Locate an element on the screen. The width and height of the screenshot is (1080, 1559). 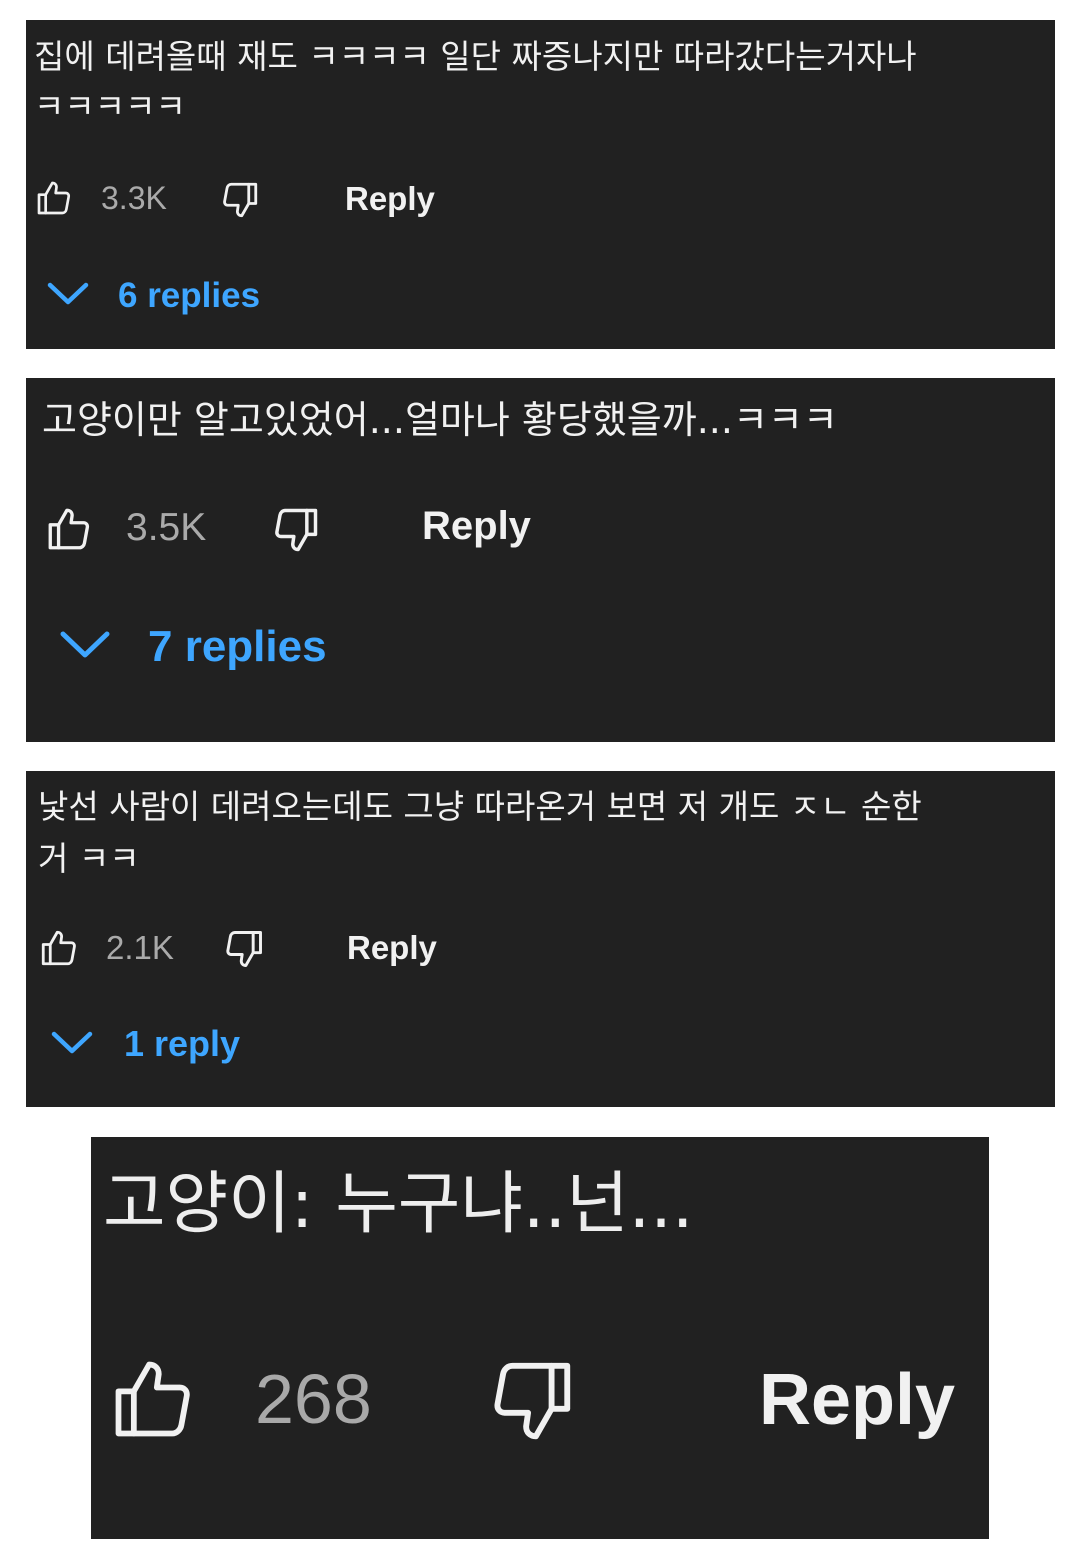
view-replies-button: 7 replies is located at coordinates (192, 647).